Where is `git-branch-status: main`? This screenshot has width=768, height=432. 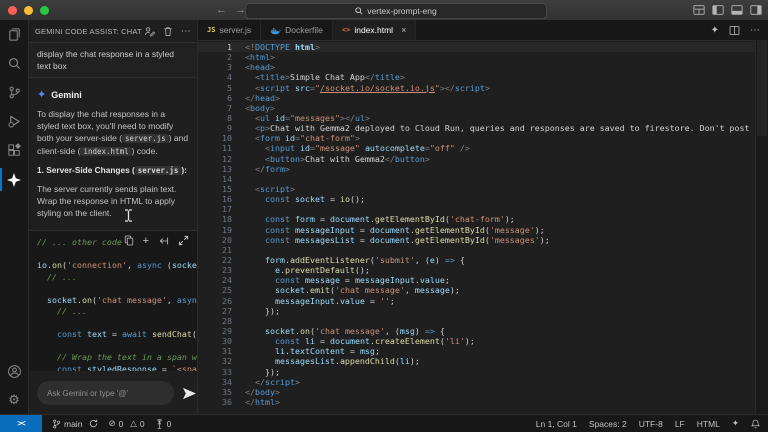 git-branch-status: main is located at coordinates (75, 424).